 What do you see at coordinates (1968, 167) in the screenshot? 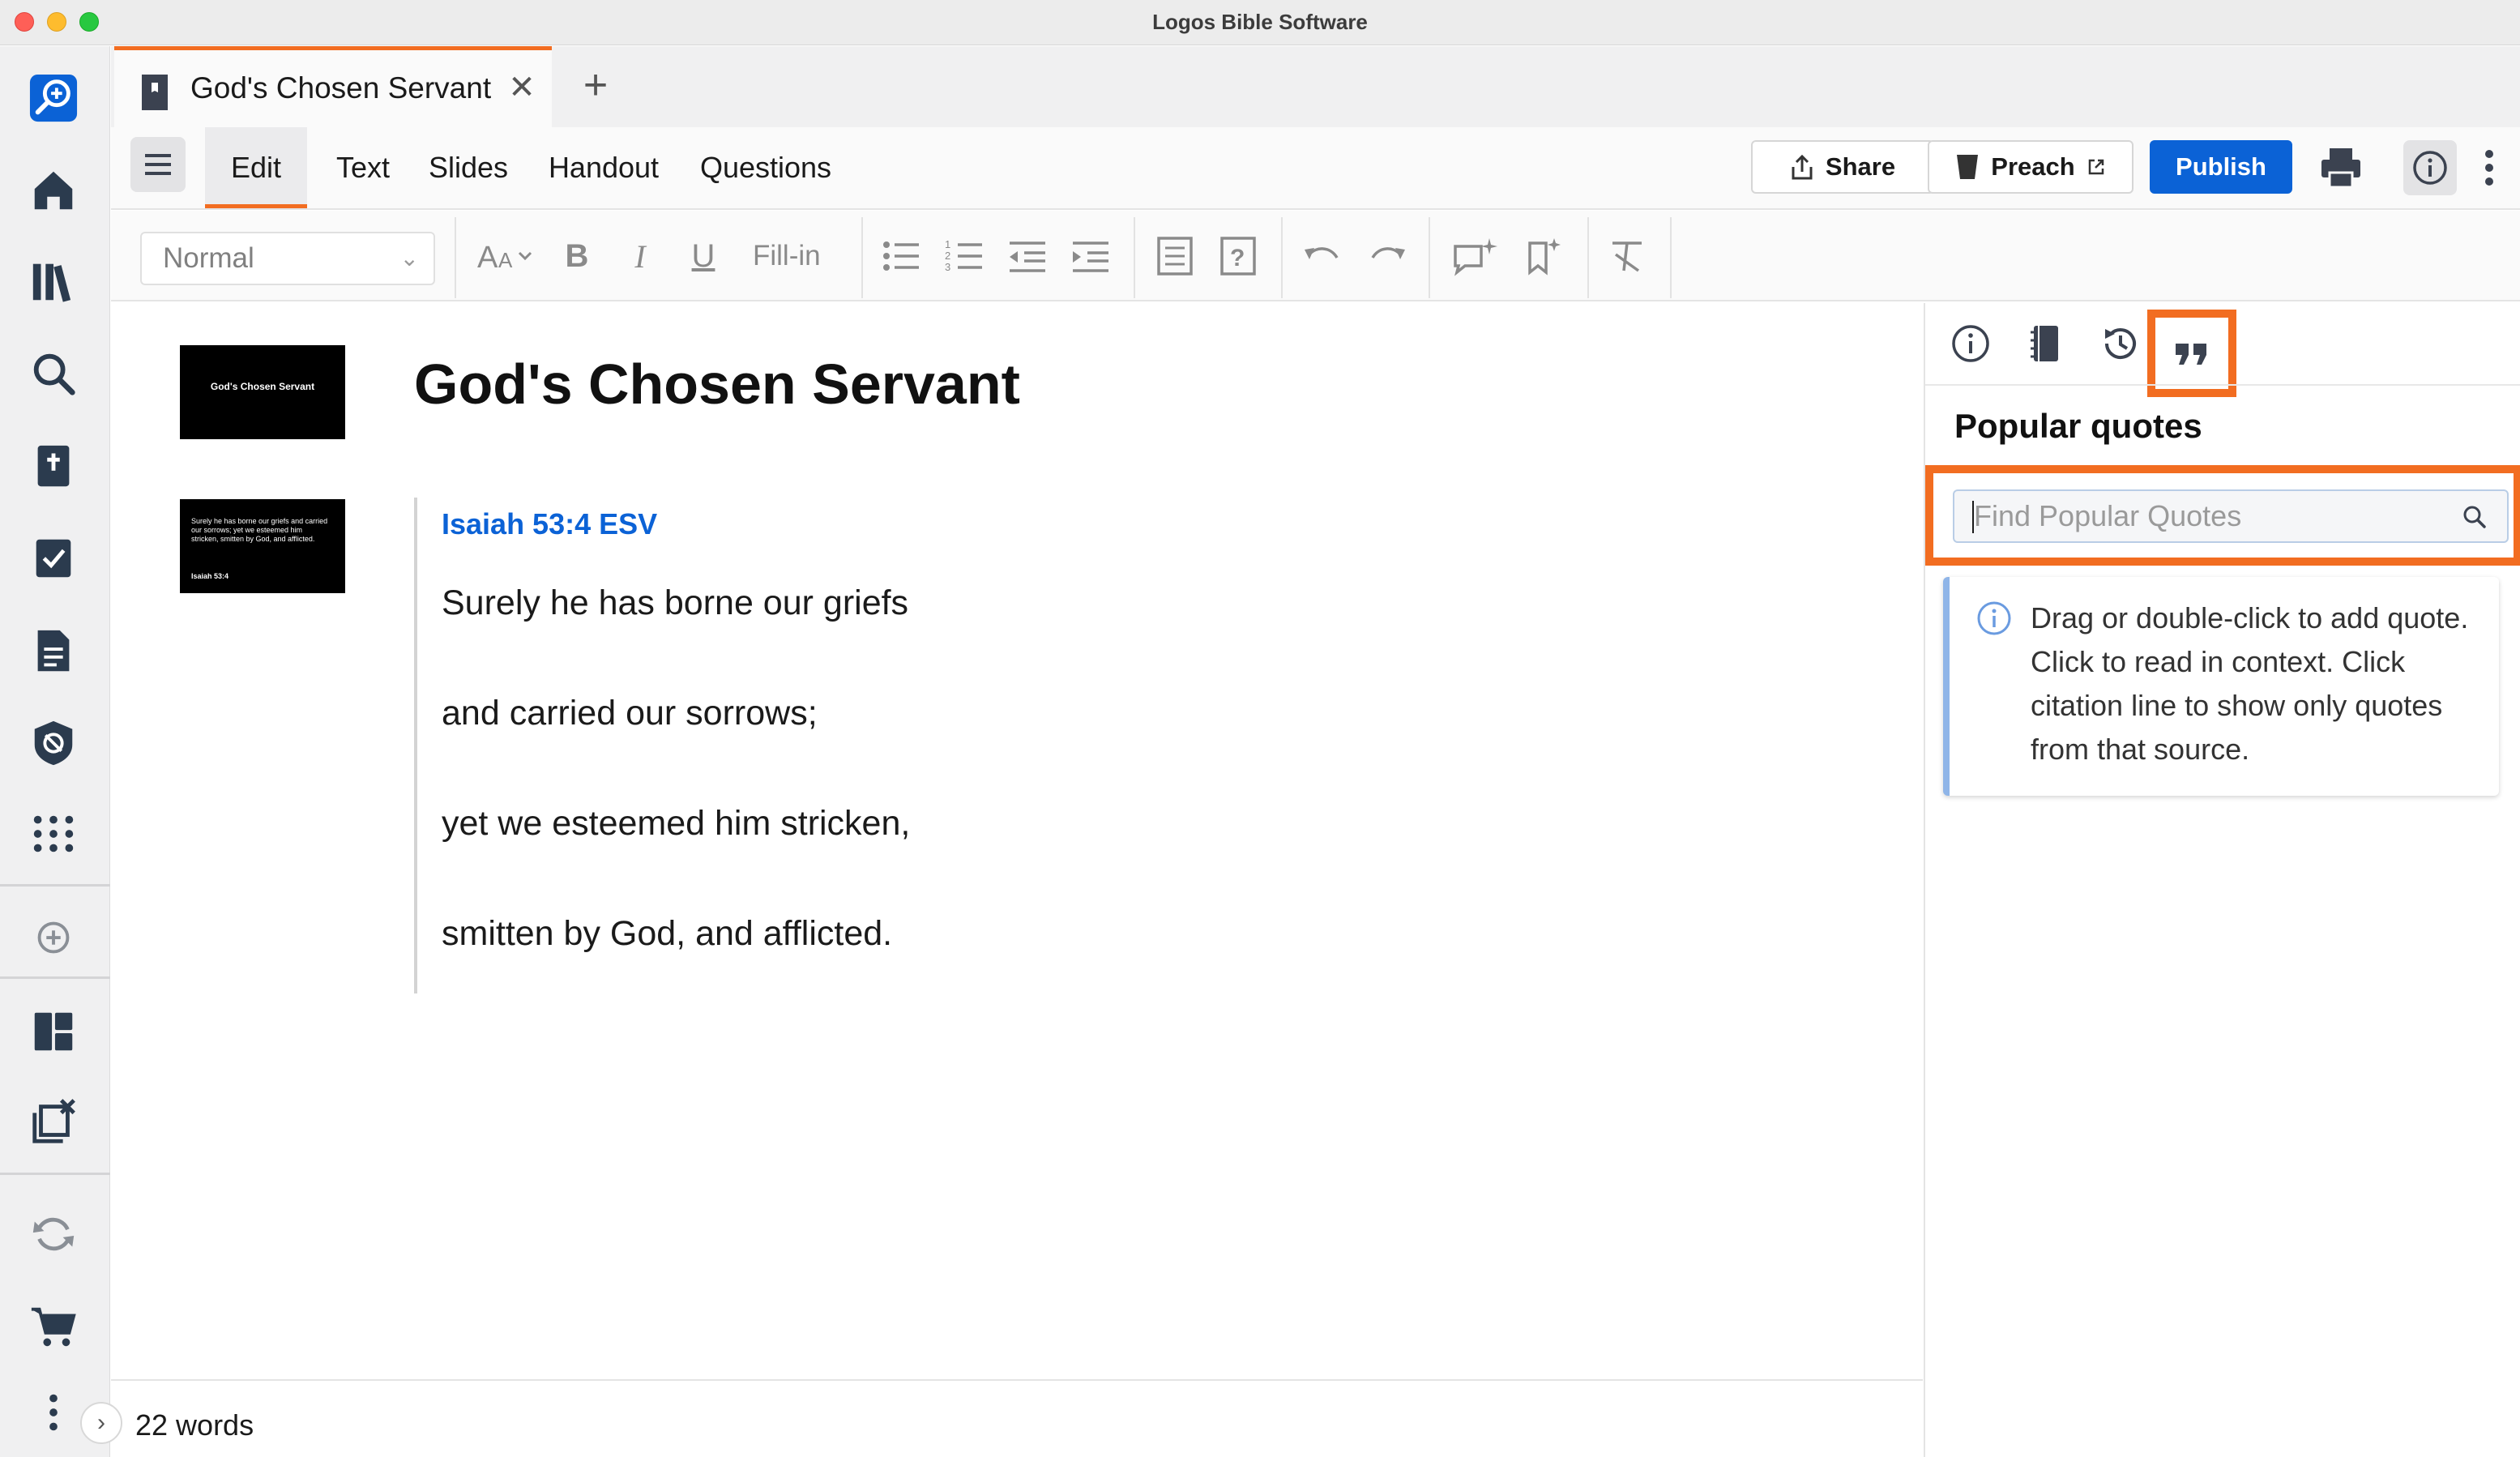
I see `pulpit-icon` at bounding box center [1968, 167].